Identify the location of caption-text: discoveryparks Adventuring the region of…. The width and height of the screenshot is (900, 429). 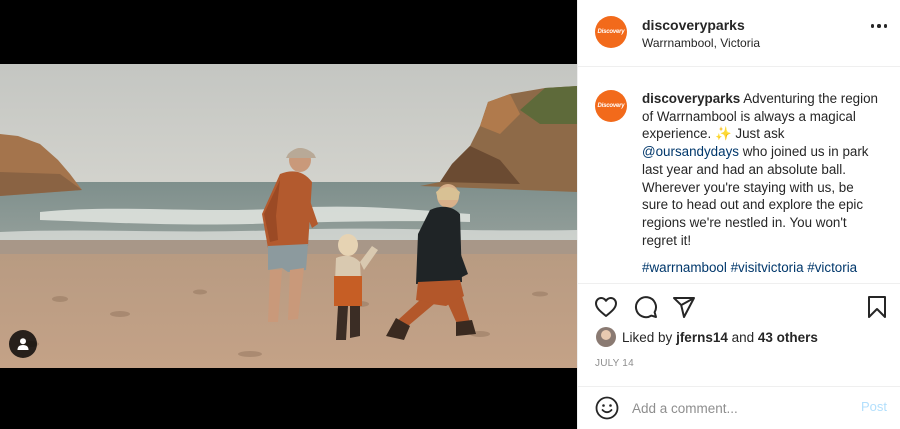
(762, 169).